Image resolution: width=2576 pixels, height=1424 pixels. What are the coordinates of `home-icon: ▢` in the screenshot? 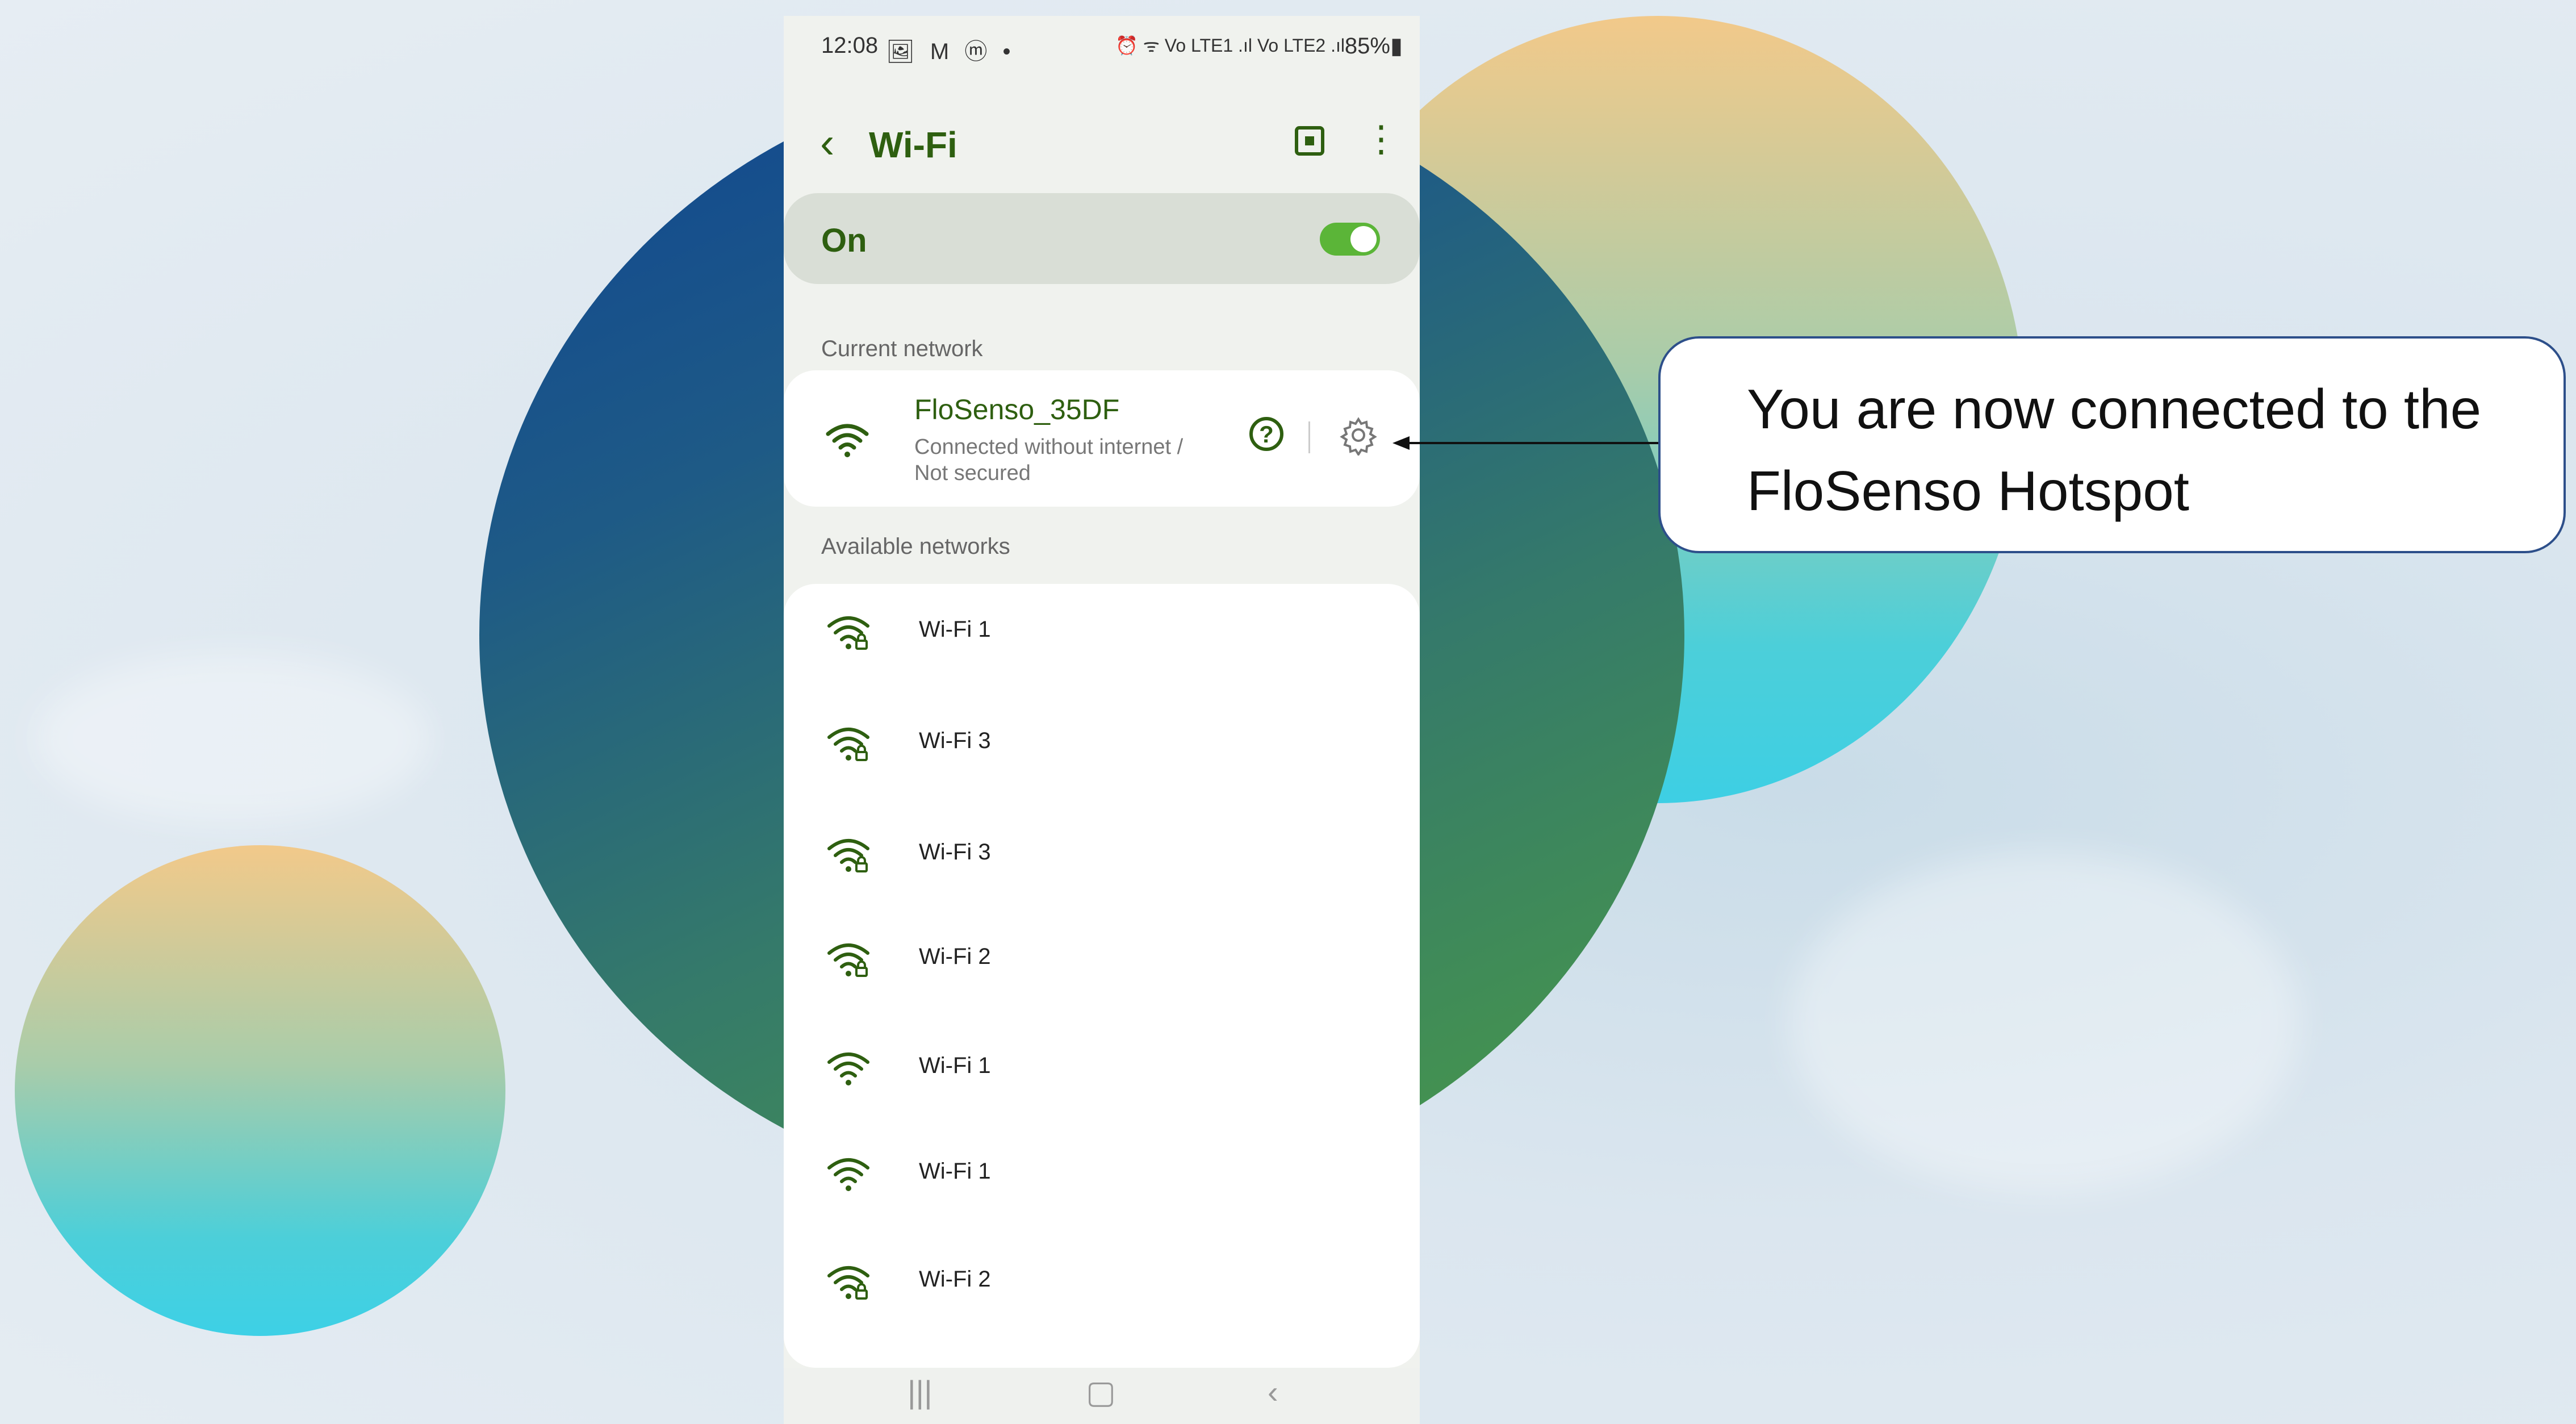 It's located at (1101, 1392).